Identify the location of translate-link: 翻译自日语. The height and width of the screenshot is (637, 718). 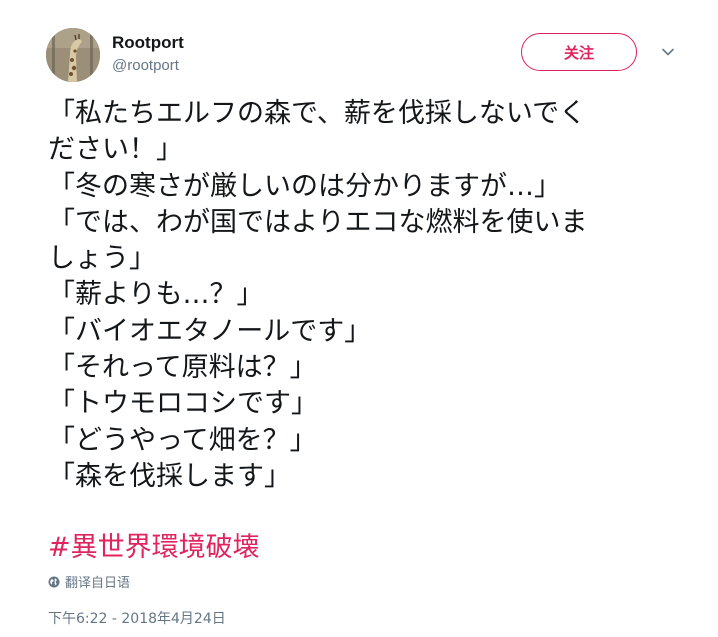
(89, 581).